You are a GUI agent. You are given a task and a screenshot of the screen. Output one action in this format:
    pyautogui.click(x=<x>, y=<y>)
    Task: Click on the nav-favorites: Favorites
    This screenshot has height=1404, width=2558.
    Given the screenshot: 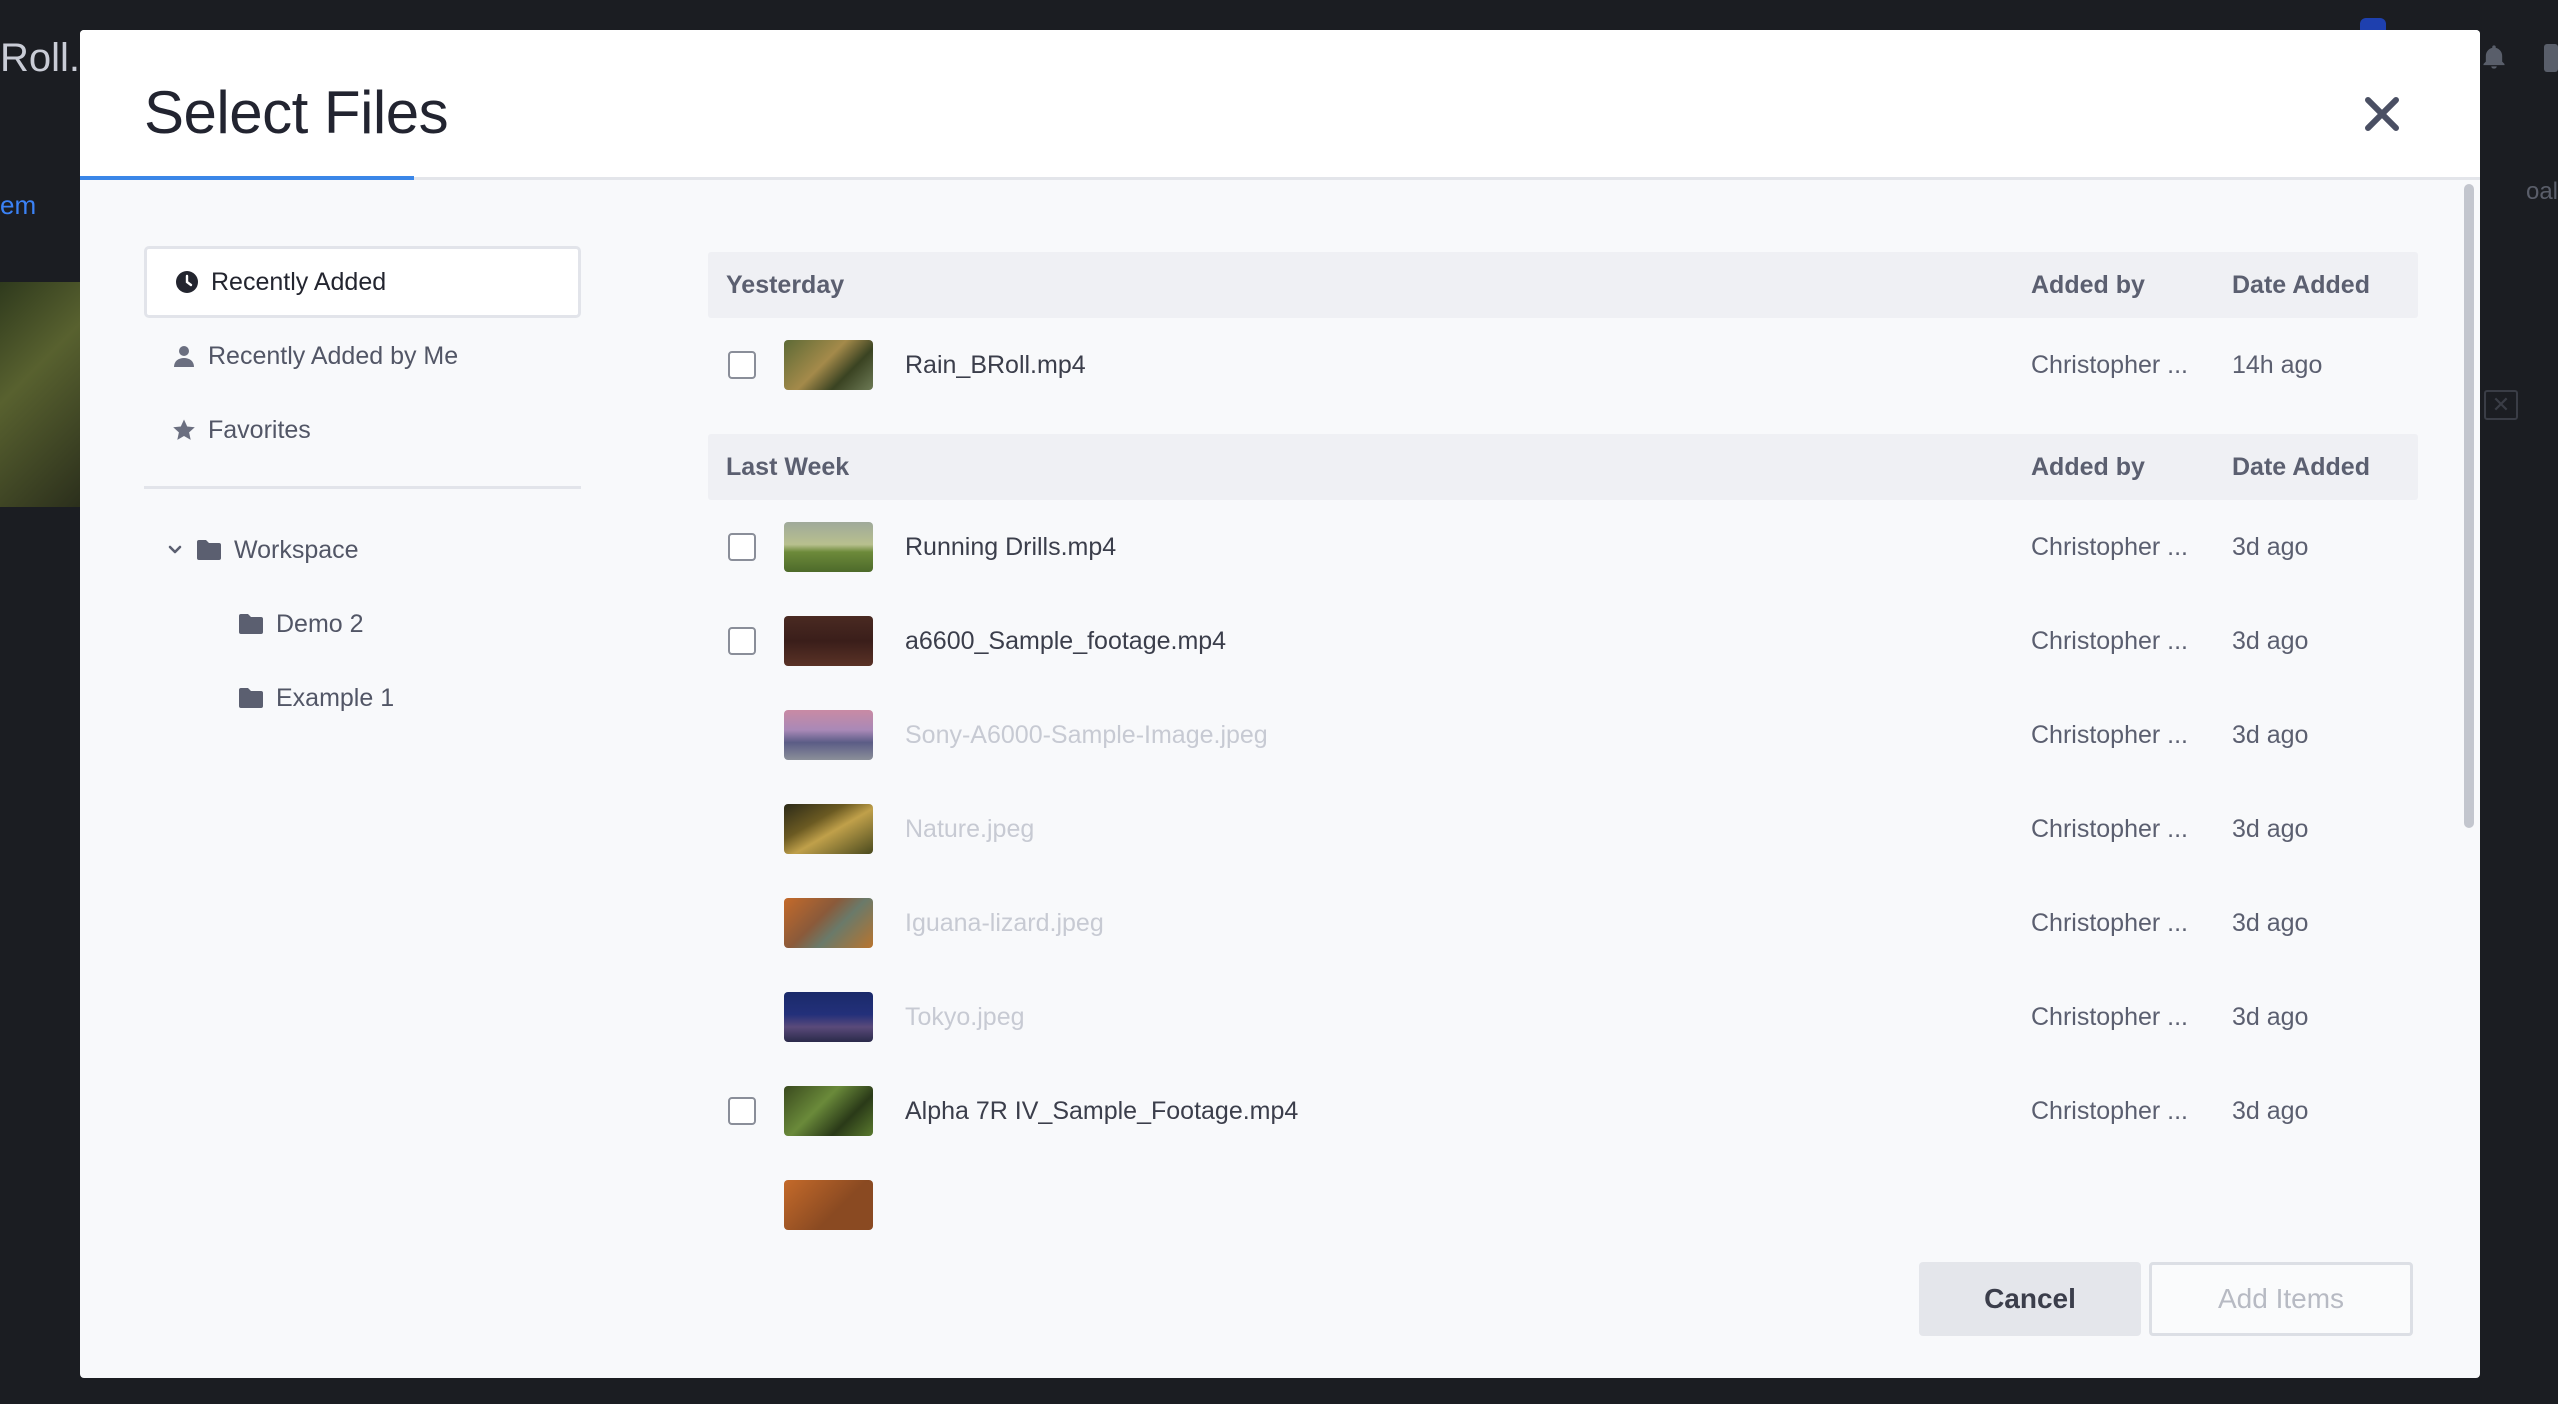 What is the action you would take?
    pyautogui.click(x=362, y=430)
    